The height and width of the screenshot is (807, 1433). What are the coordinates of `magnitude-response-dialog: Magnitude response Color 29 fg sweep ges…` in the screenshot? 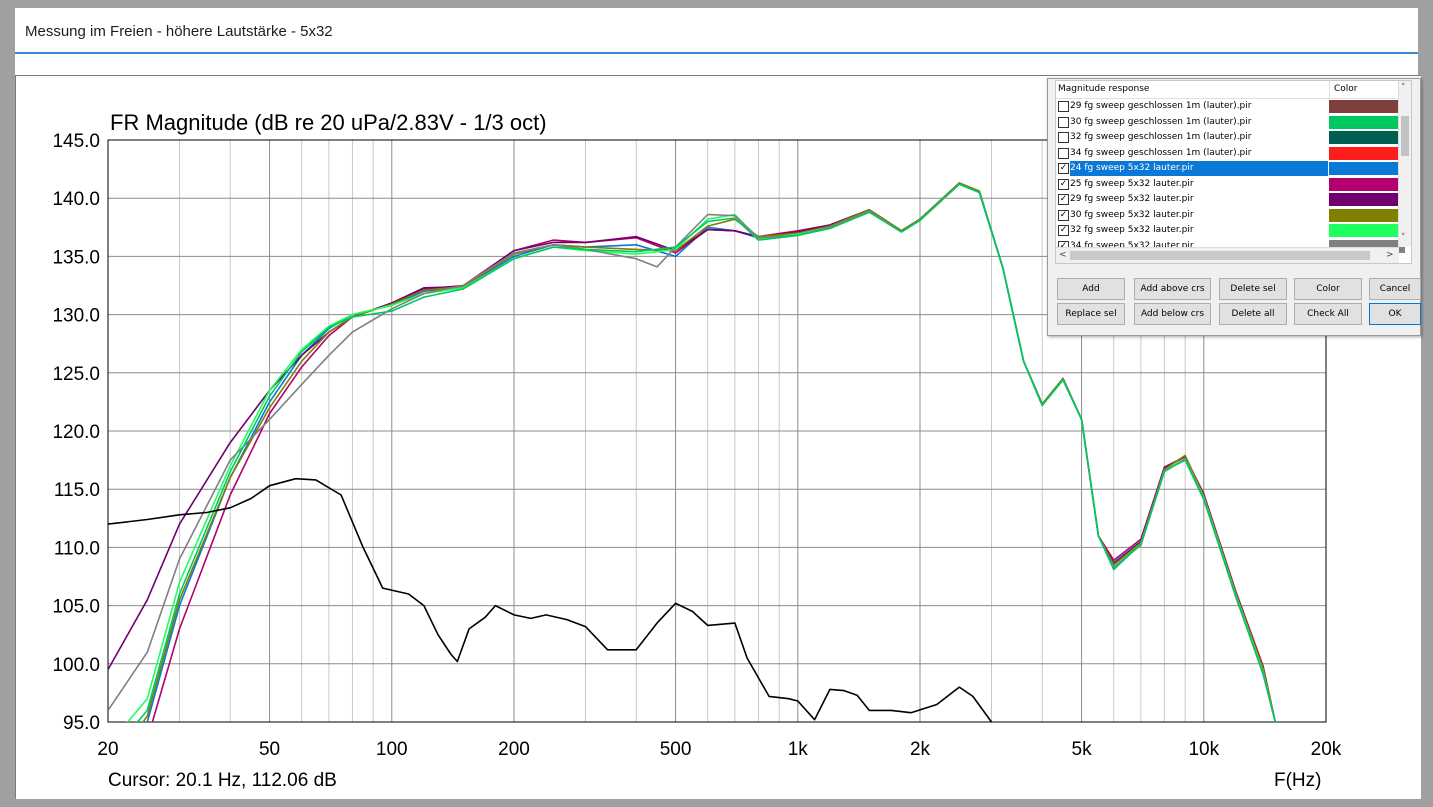 It's located at (1234, 207).